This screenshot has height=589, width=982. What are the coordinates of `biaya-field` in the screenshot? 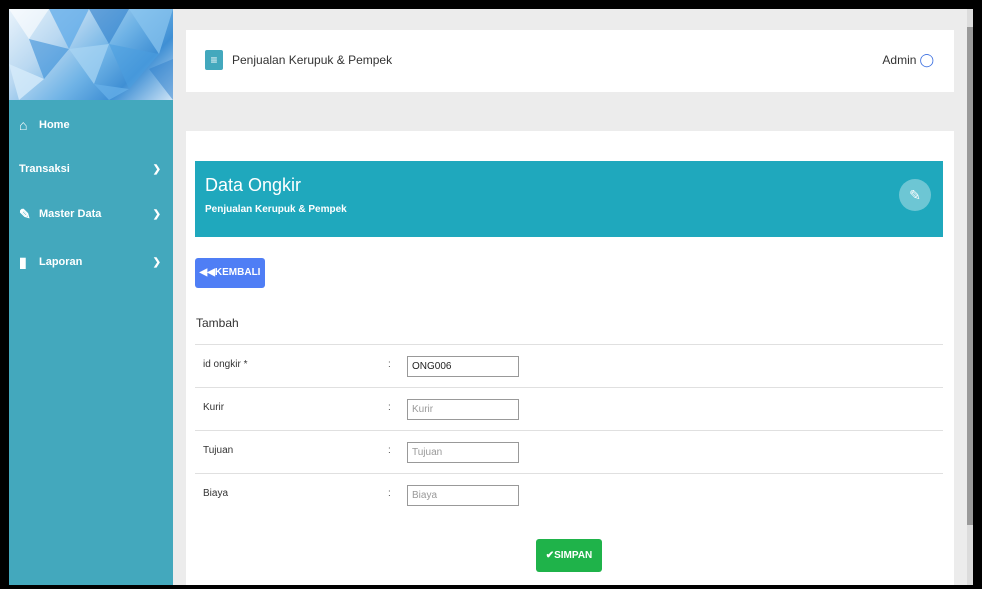 It's located at (463, 495).